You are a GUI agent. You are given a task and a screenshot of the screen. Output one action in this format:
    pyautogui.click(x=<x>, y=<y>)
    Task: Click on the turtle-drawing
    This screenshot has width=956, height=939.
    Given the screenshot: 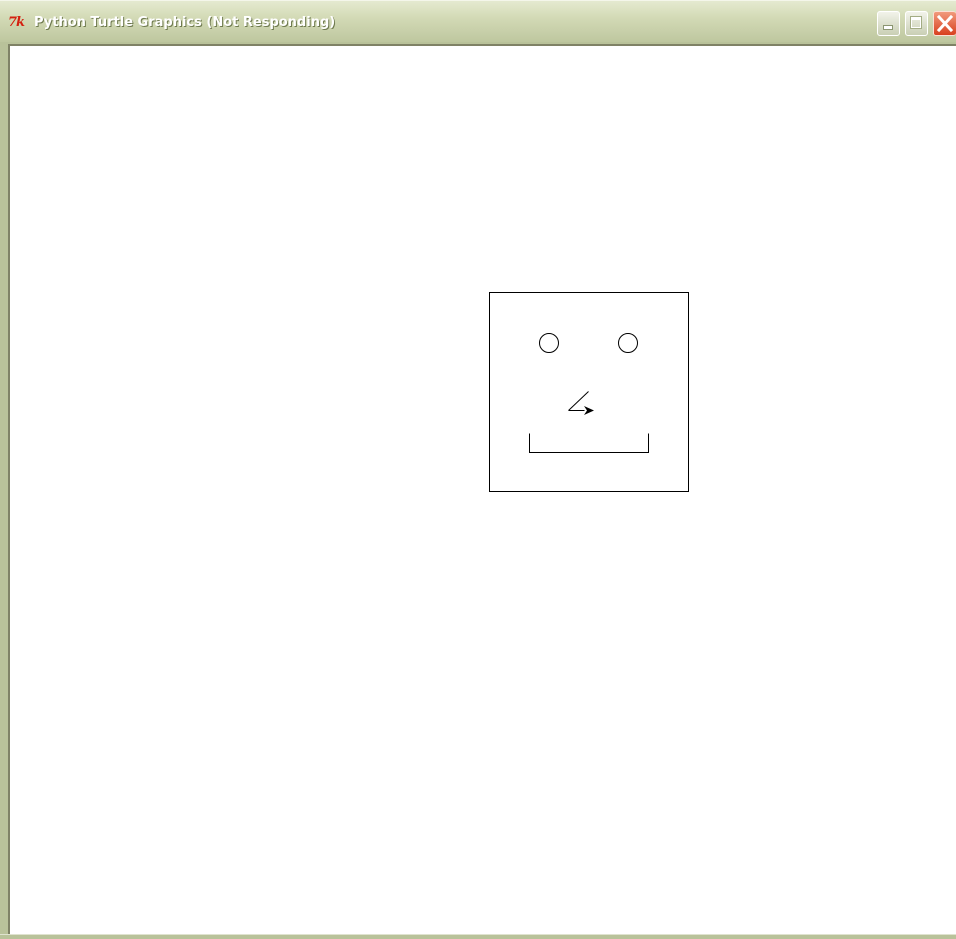 What is the action you would take?
    pyautogui.click(x=589, y=392)
    